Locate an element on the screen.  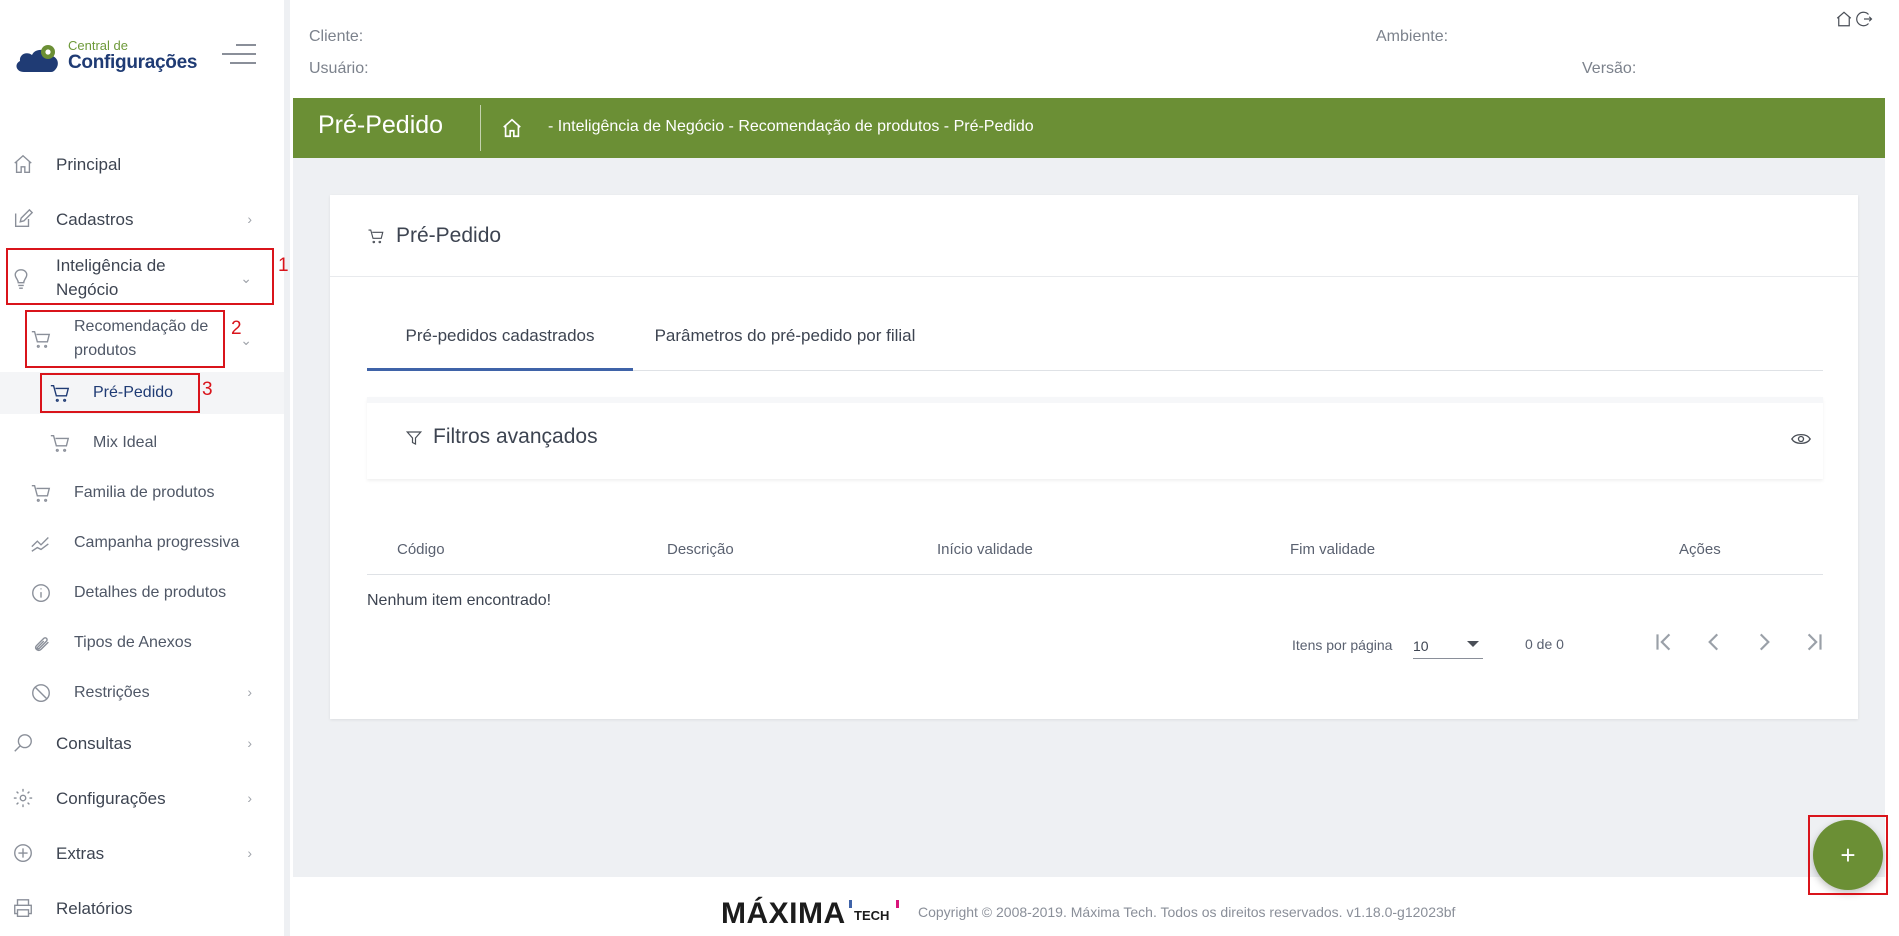
items-per-page-select: 10 is located at coordinates (1448, 644).